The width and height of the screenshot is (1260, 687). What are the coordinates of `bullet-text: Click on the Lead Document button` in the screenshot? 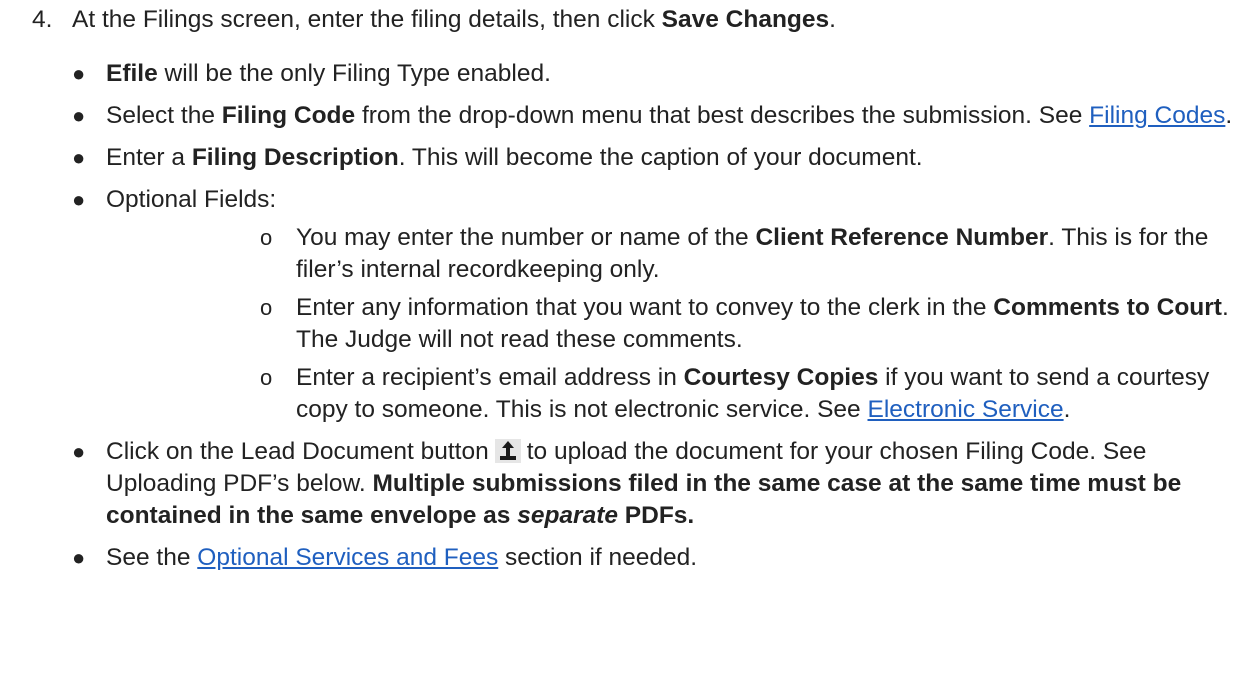 It's located at (297, 451).